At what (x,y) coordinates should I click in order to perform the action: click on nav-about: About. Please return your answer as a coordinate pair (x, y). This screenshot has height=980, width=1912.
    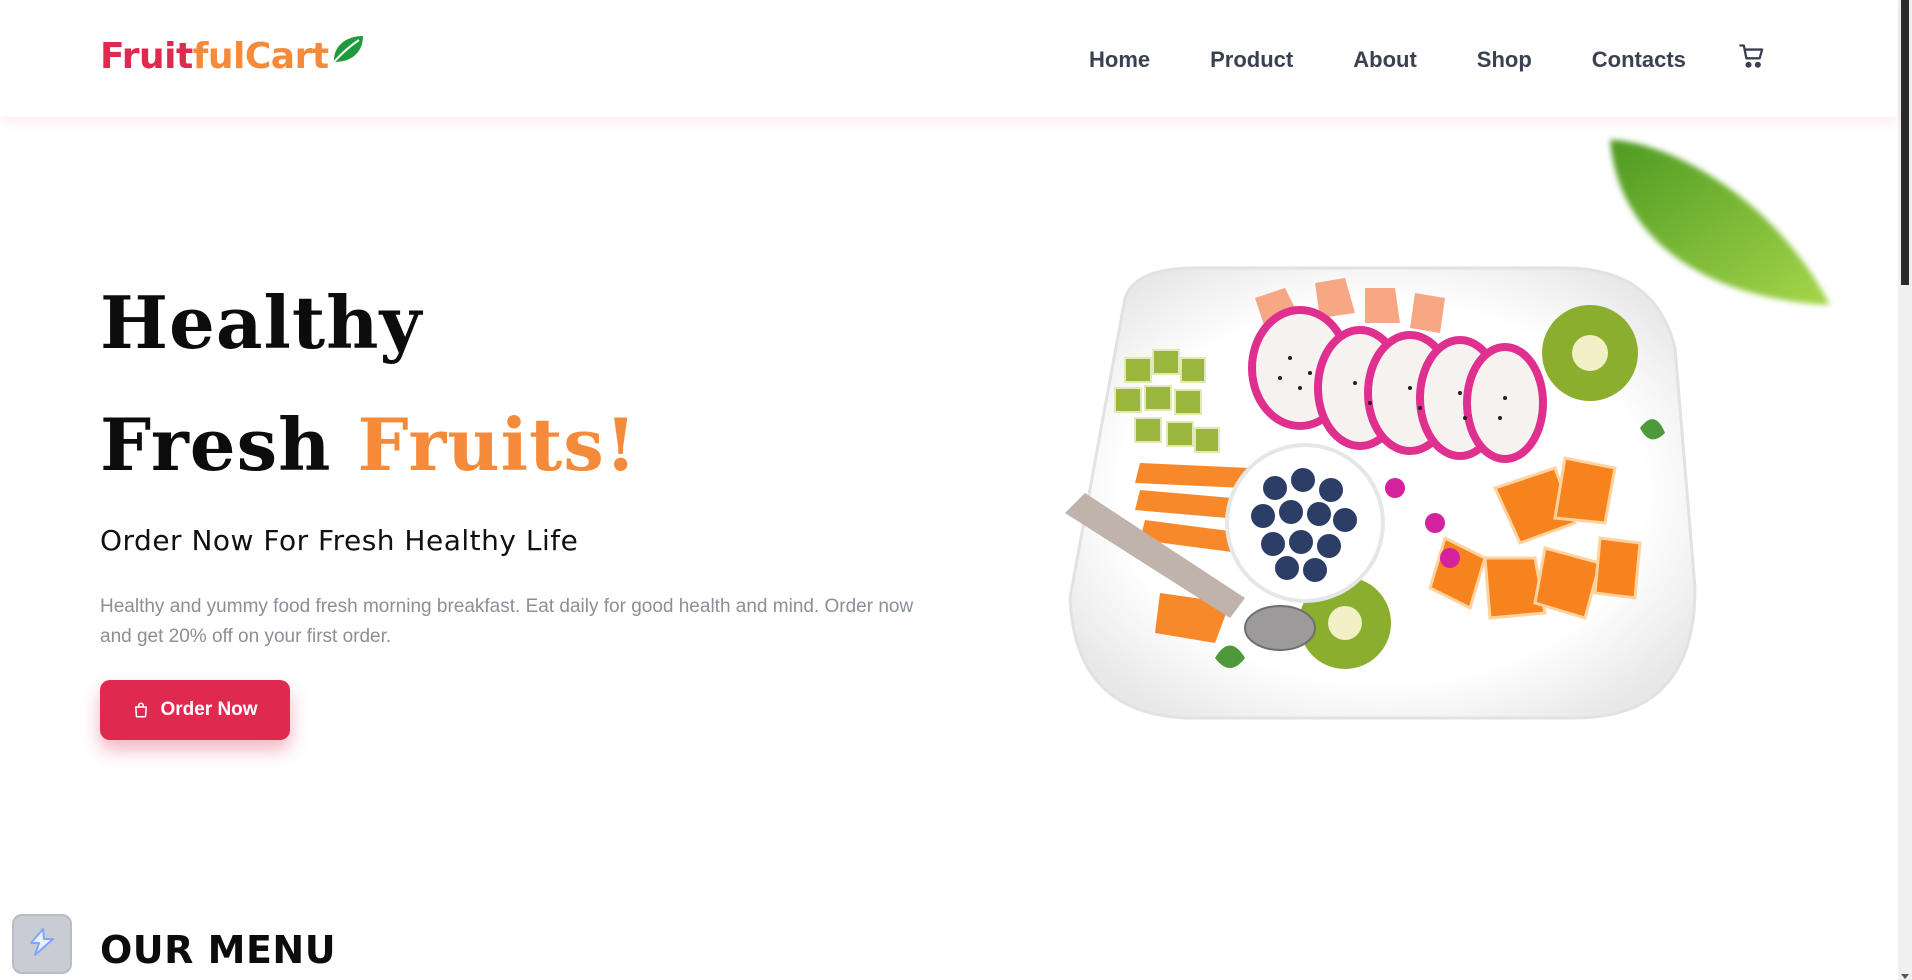
    Looking at the image, I should click on (1385, 60).